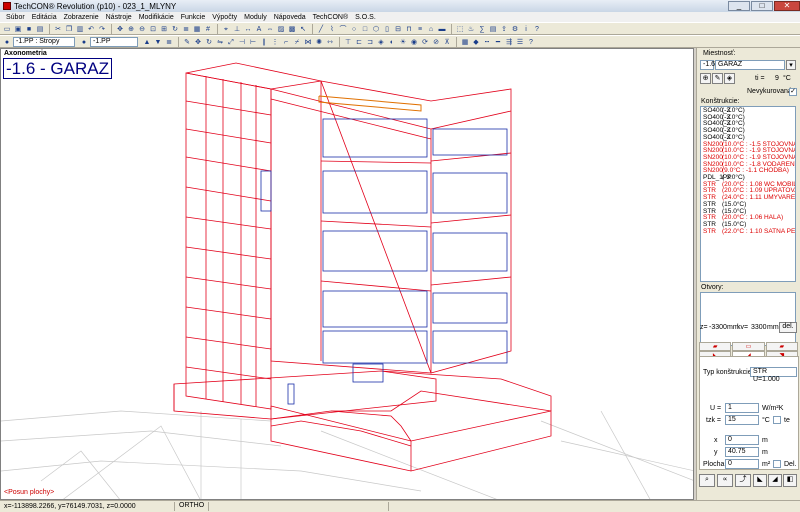  What do you see at coordinates (18, 29) in the screenshot?
I see `open-file-icon: ▣` at bounding box center [18, 29].